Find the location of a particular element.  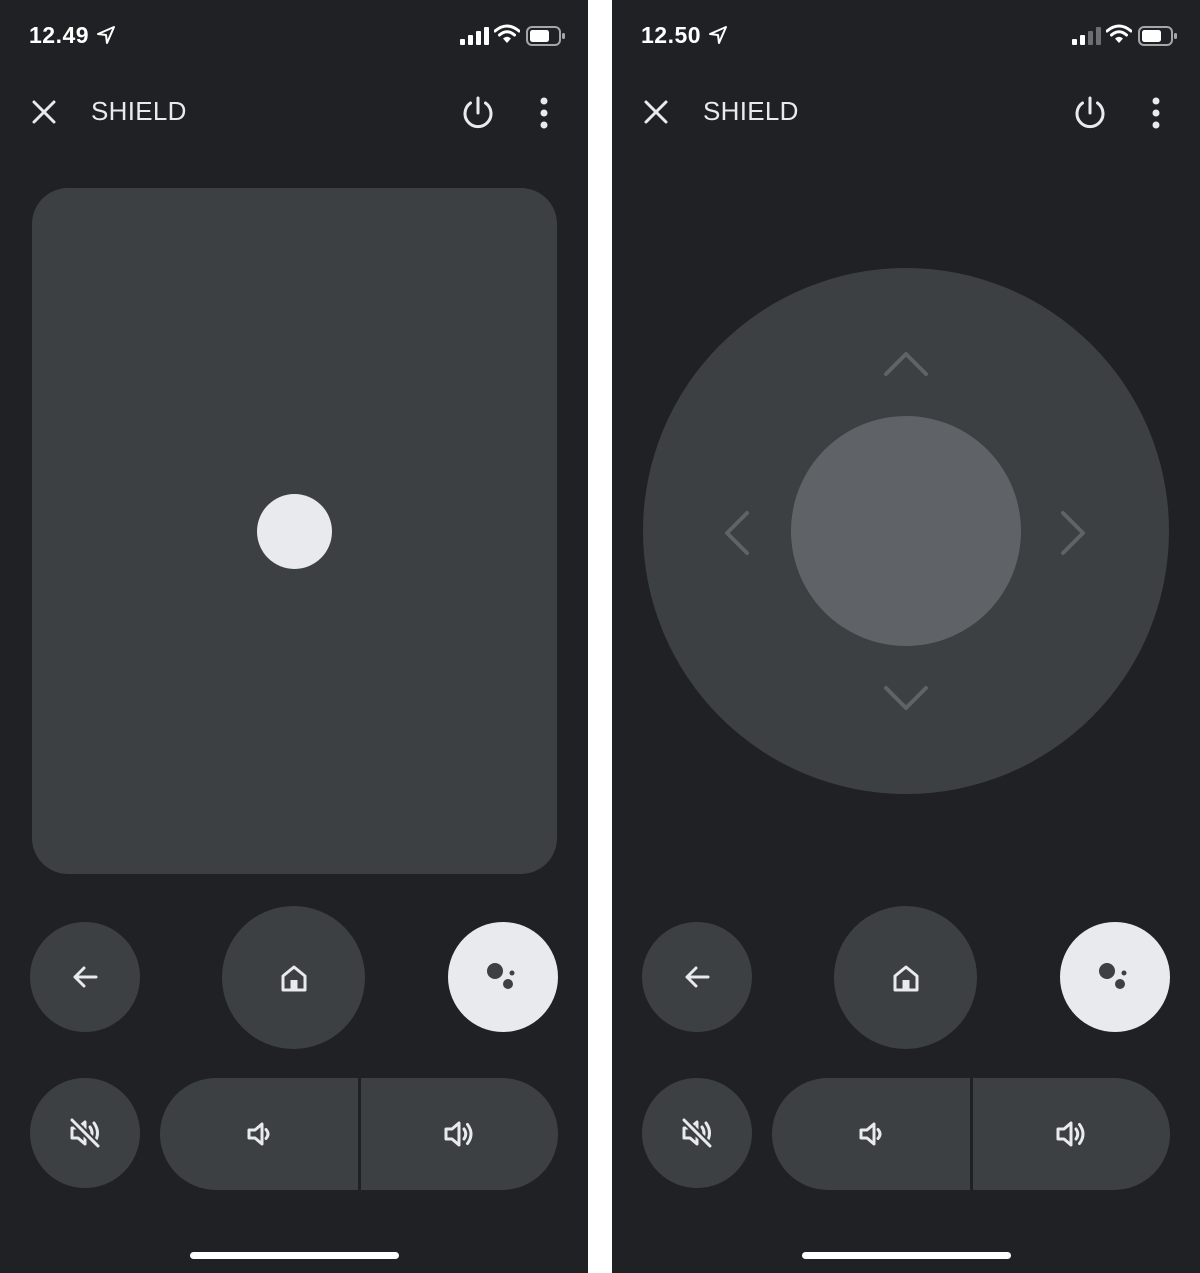

dpad-right-chevron-icon is located at coordinates (1073, 533).